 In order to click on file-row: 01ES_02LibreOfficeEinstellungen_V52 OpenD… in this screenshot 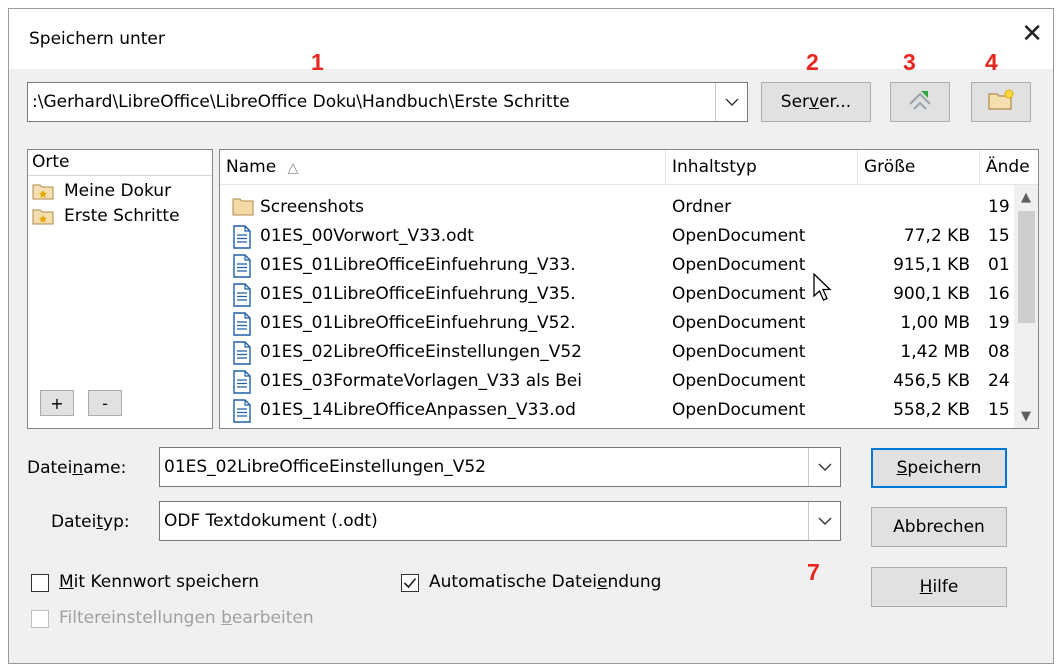, I will do `click(629, 353)`.